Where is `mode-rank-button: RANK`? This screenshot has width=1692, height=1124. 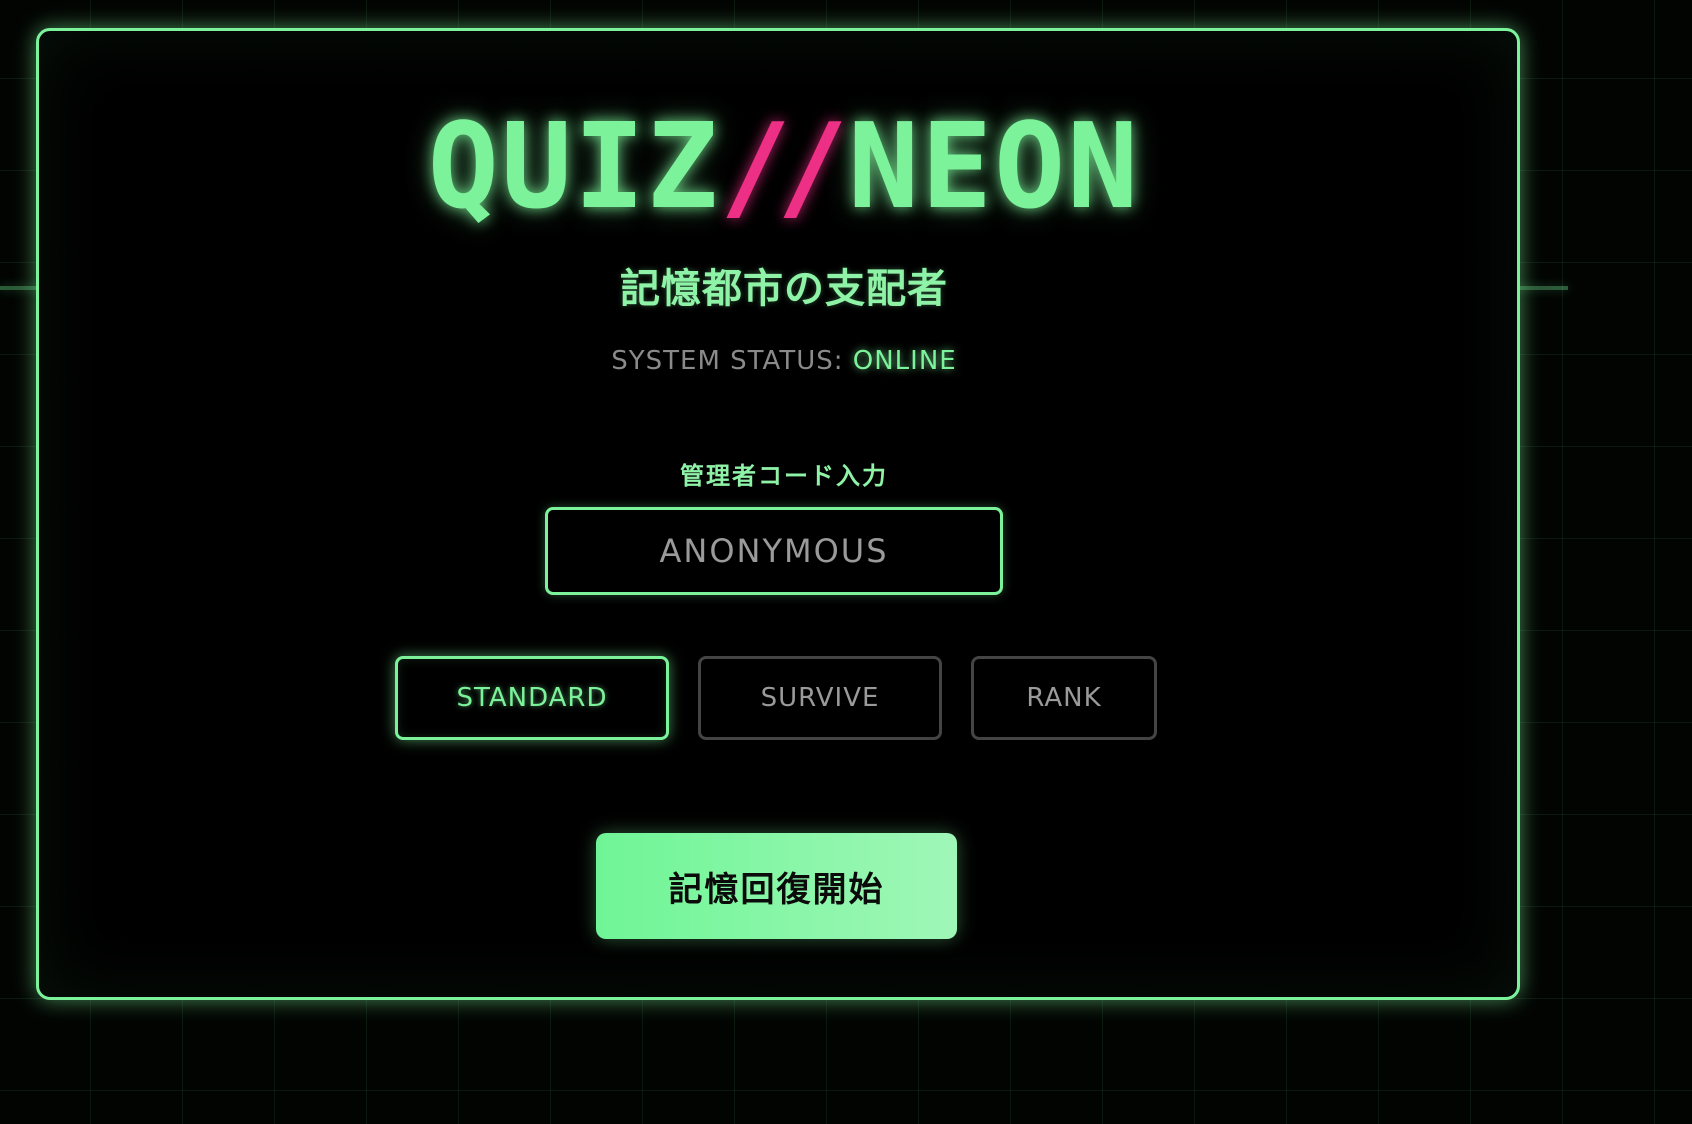 mode-rank-button: RANK is located at coordinates (1064, 698).